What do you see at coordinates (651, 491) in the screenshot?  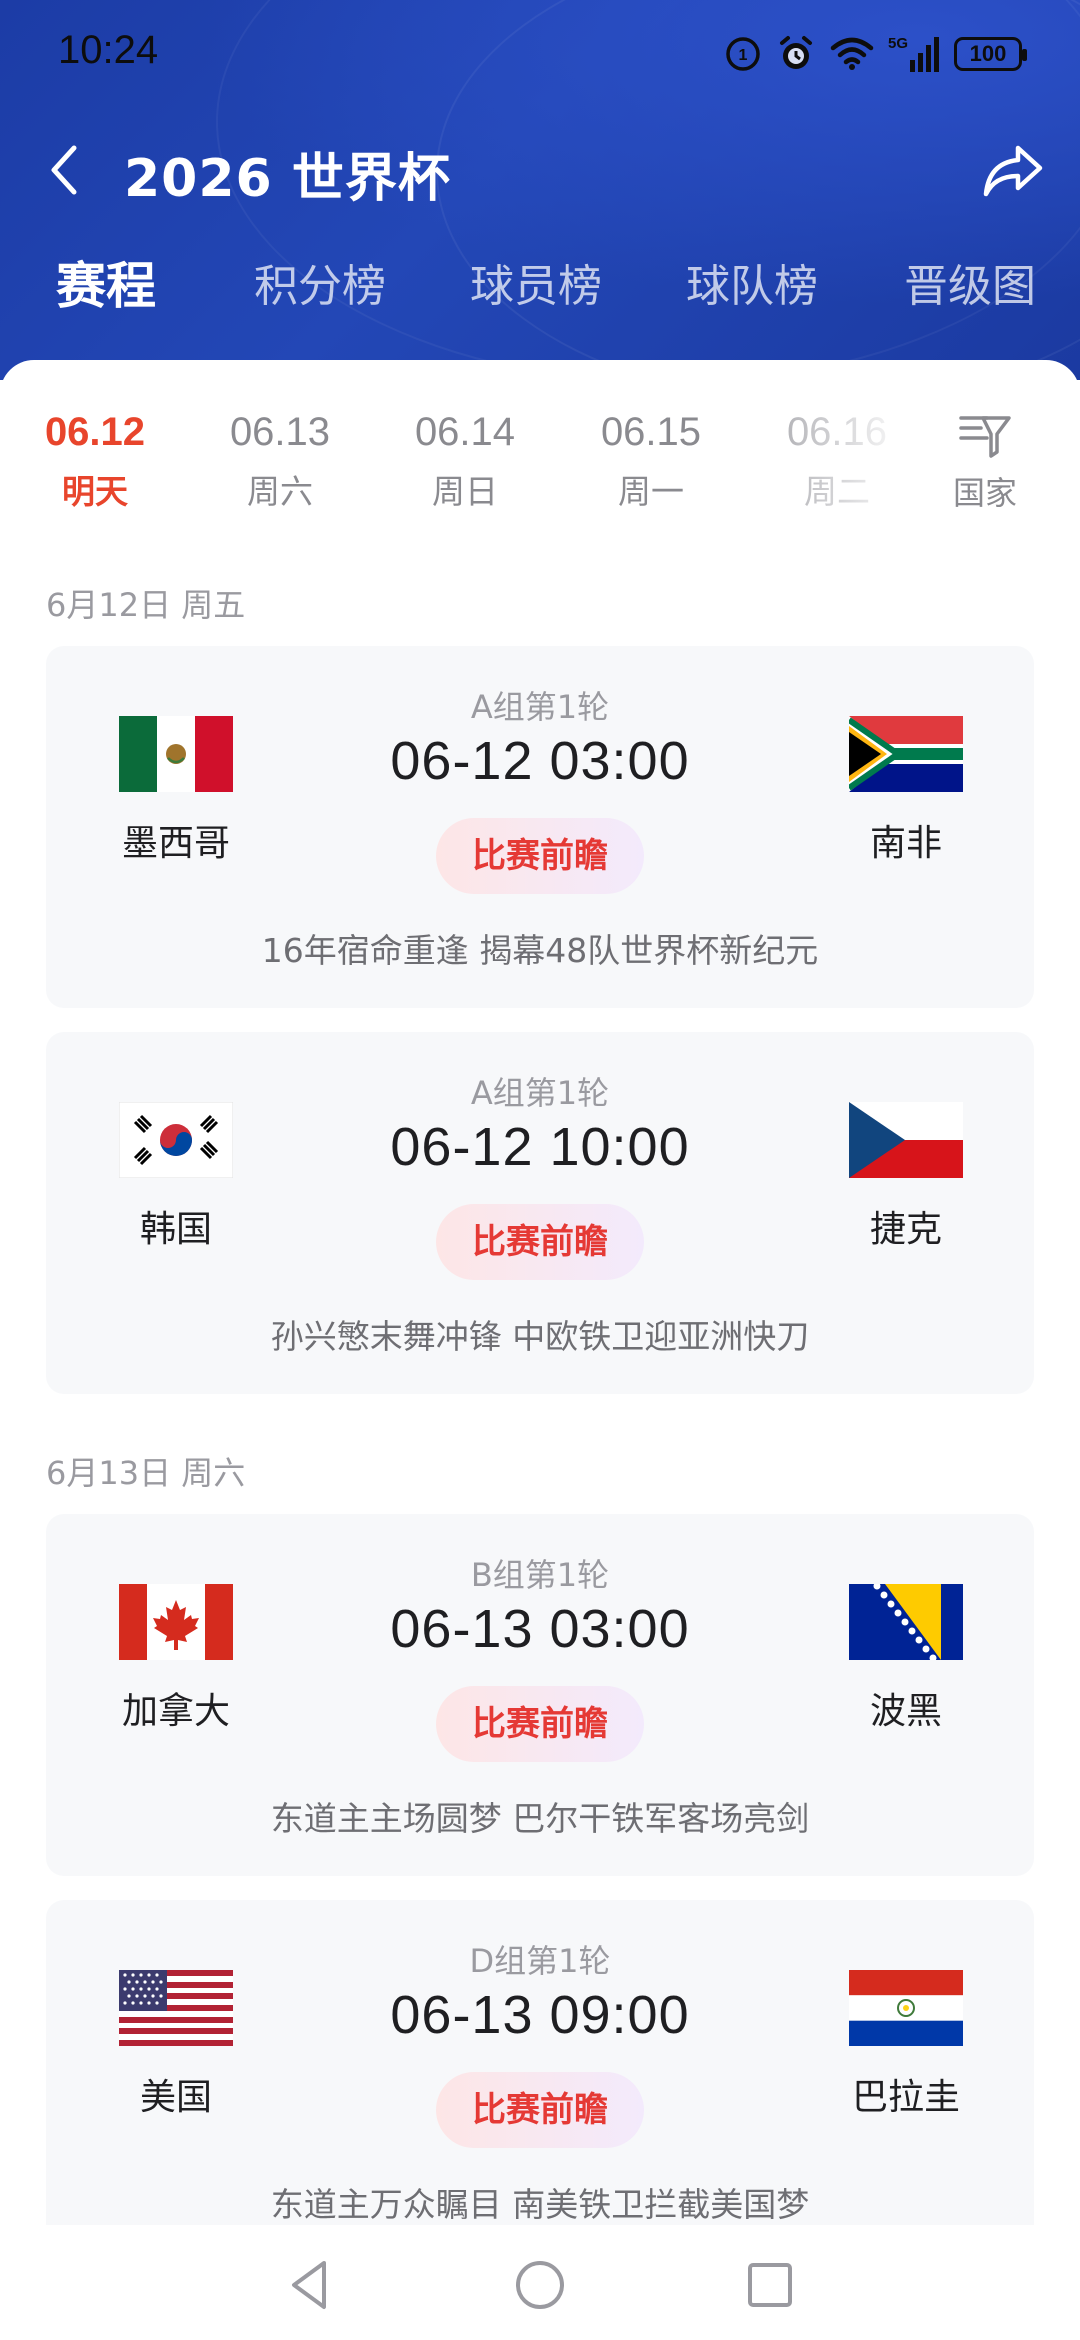 I see `date-weekday: 周一` at bounding box center [651, 491].